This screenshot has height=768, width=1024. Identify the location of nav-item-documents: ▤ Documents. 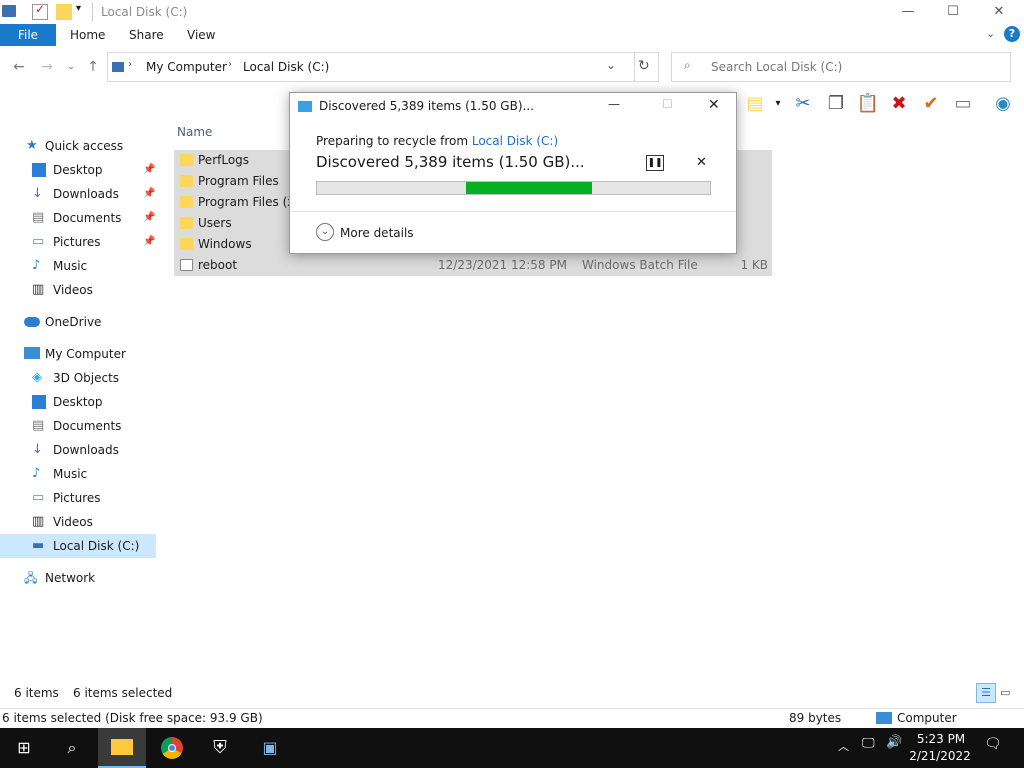
(78, 426).